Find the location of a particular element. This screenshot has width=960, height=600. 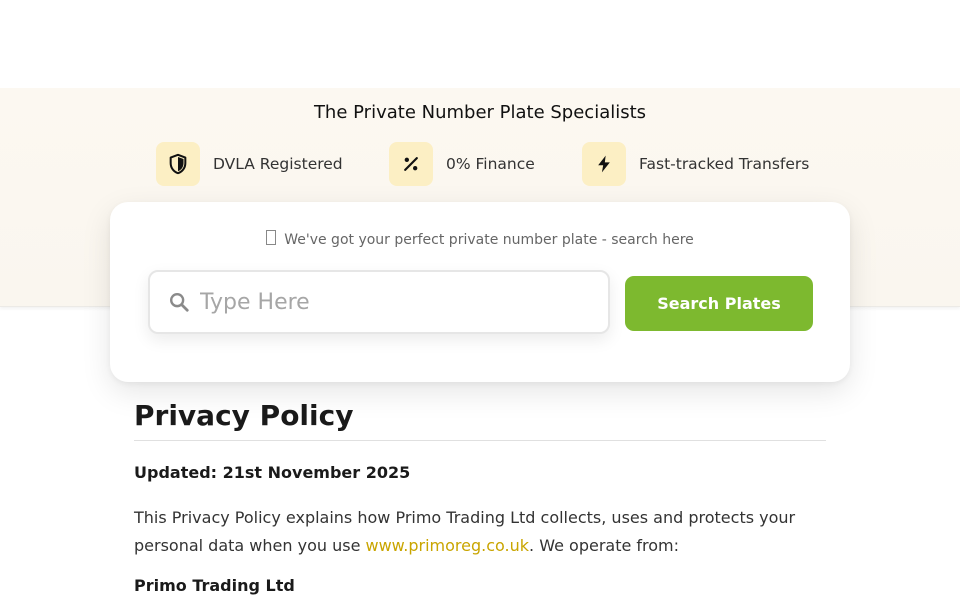

feature-fast-transfers: Fast-tracked Transfers is located at coordinates (695, 163).